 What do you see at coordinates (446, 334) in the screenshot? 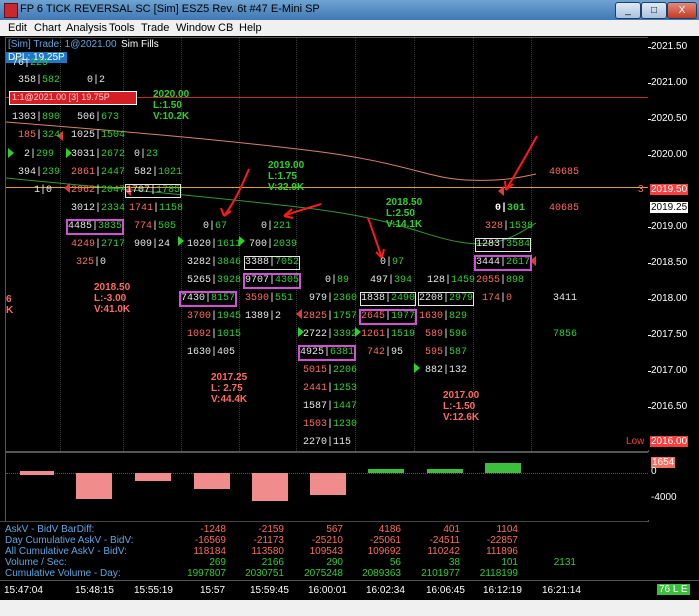
I see `cell: 589|596` at bounding box center [446, 334].